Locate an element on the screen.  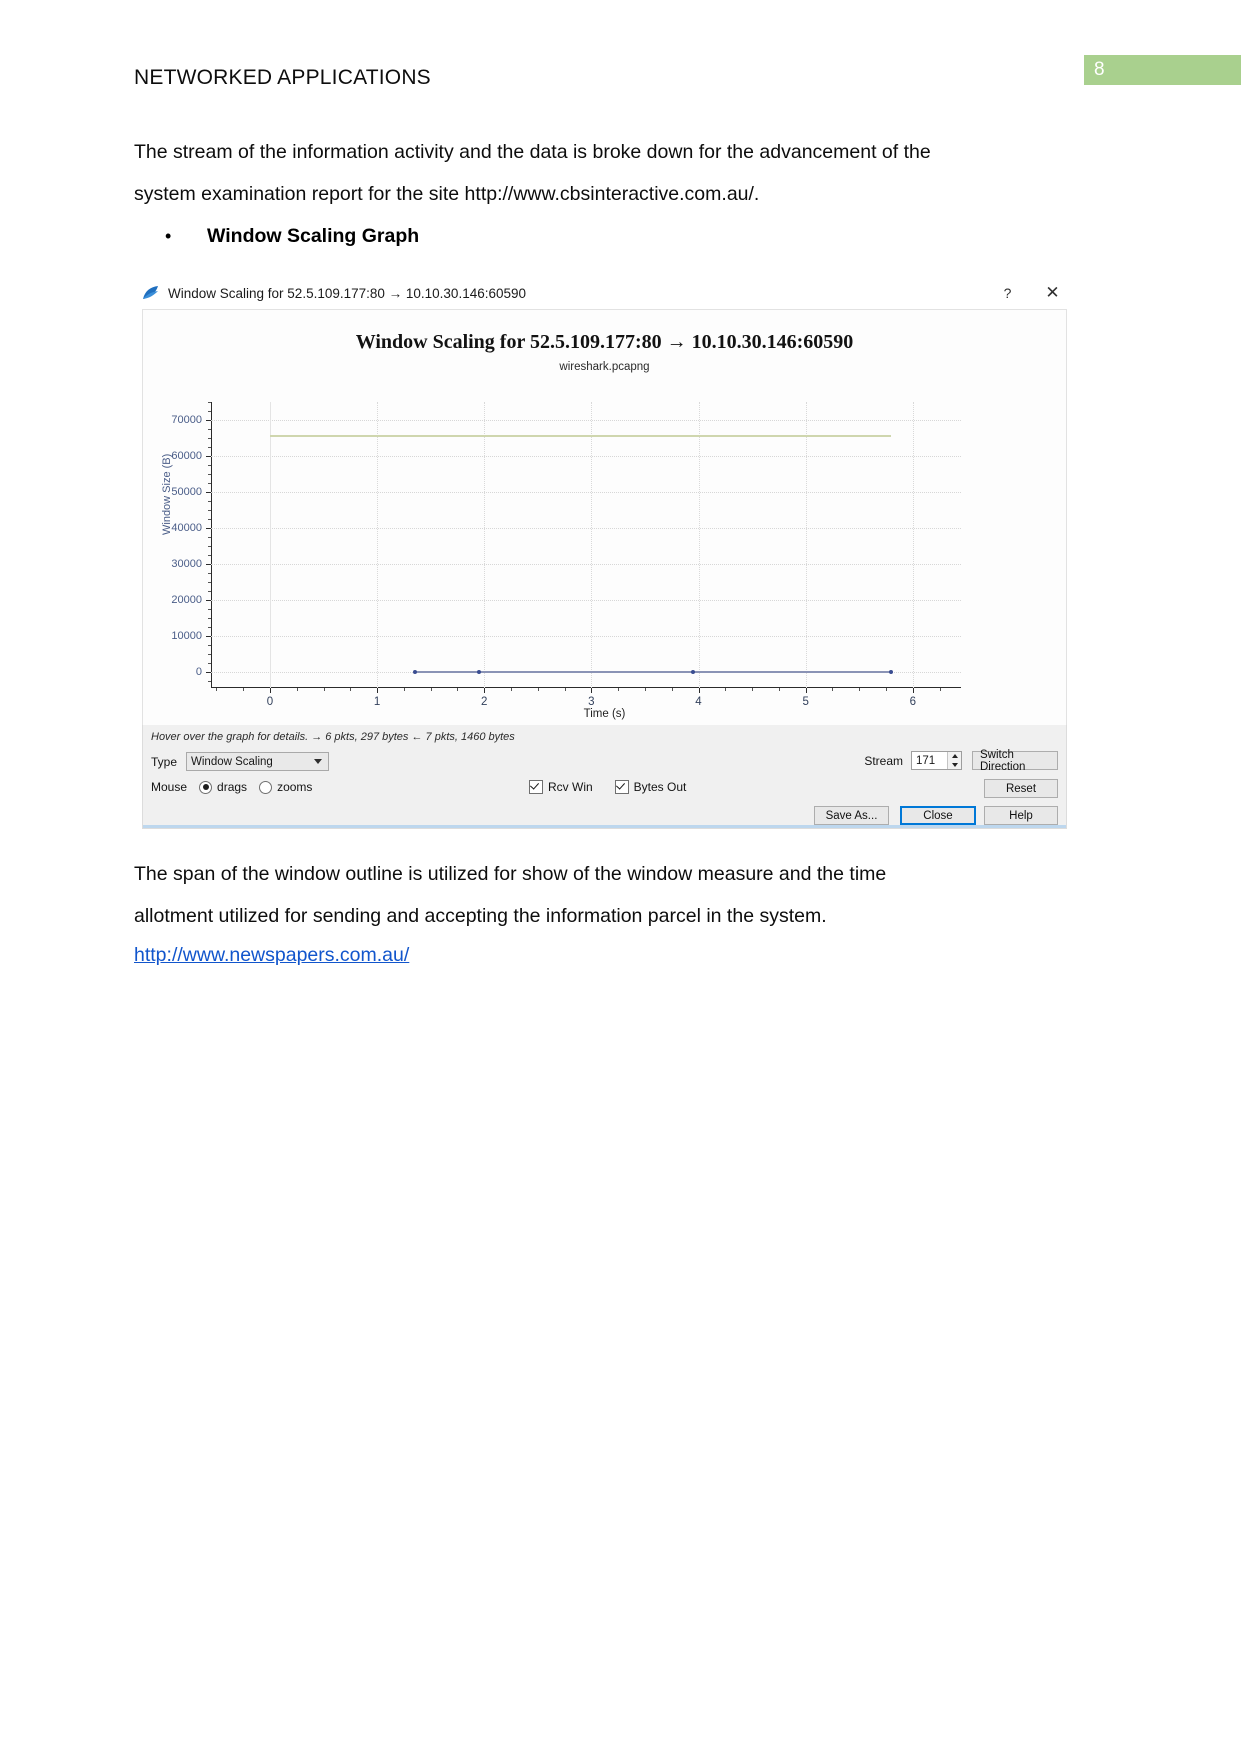
radio-drags is located at coordinates (206, 787).